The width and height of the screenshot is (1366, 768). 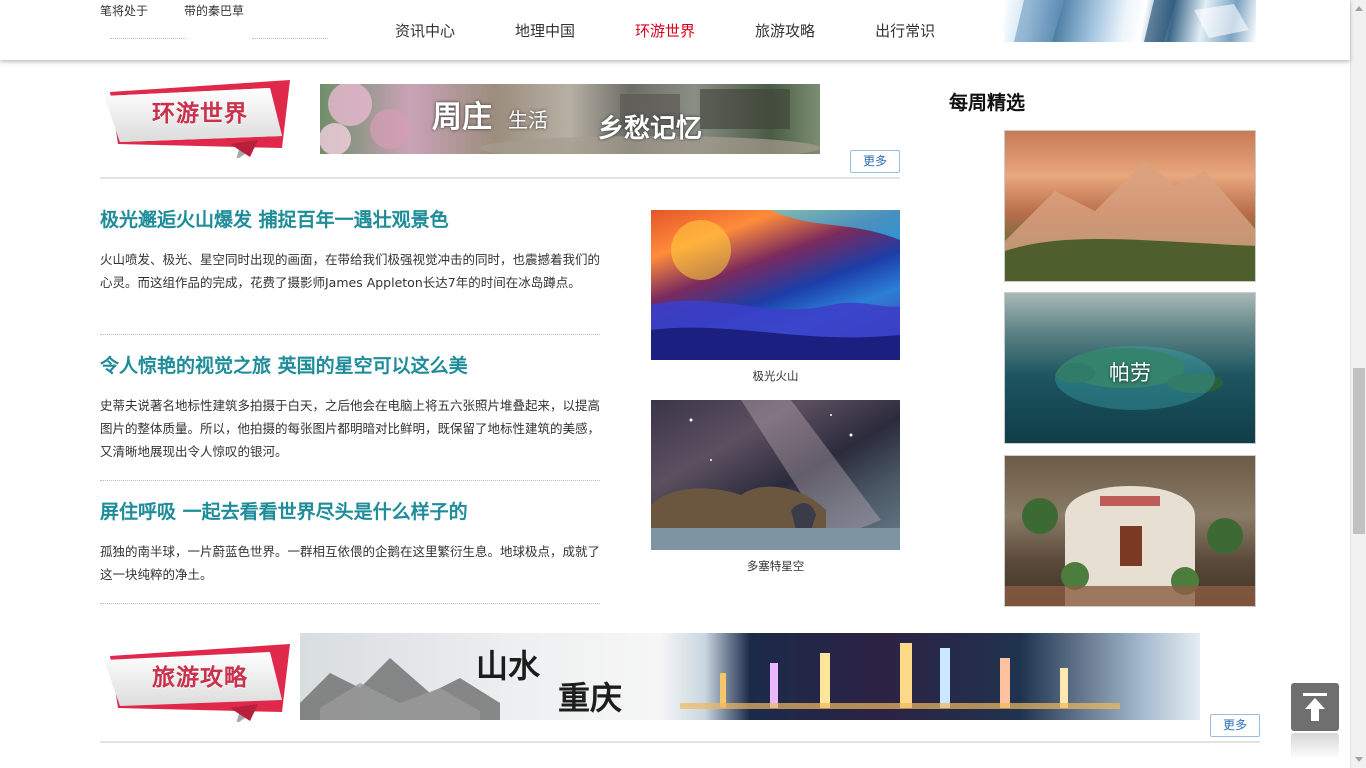 I want to click on main-nav: 资讯中心 地理中国 环游世界 旅游攻略 出行常识, so click(x=695, y=30).